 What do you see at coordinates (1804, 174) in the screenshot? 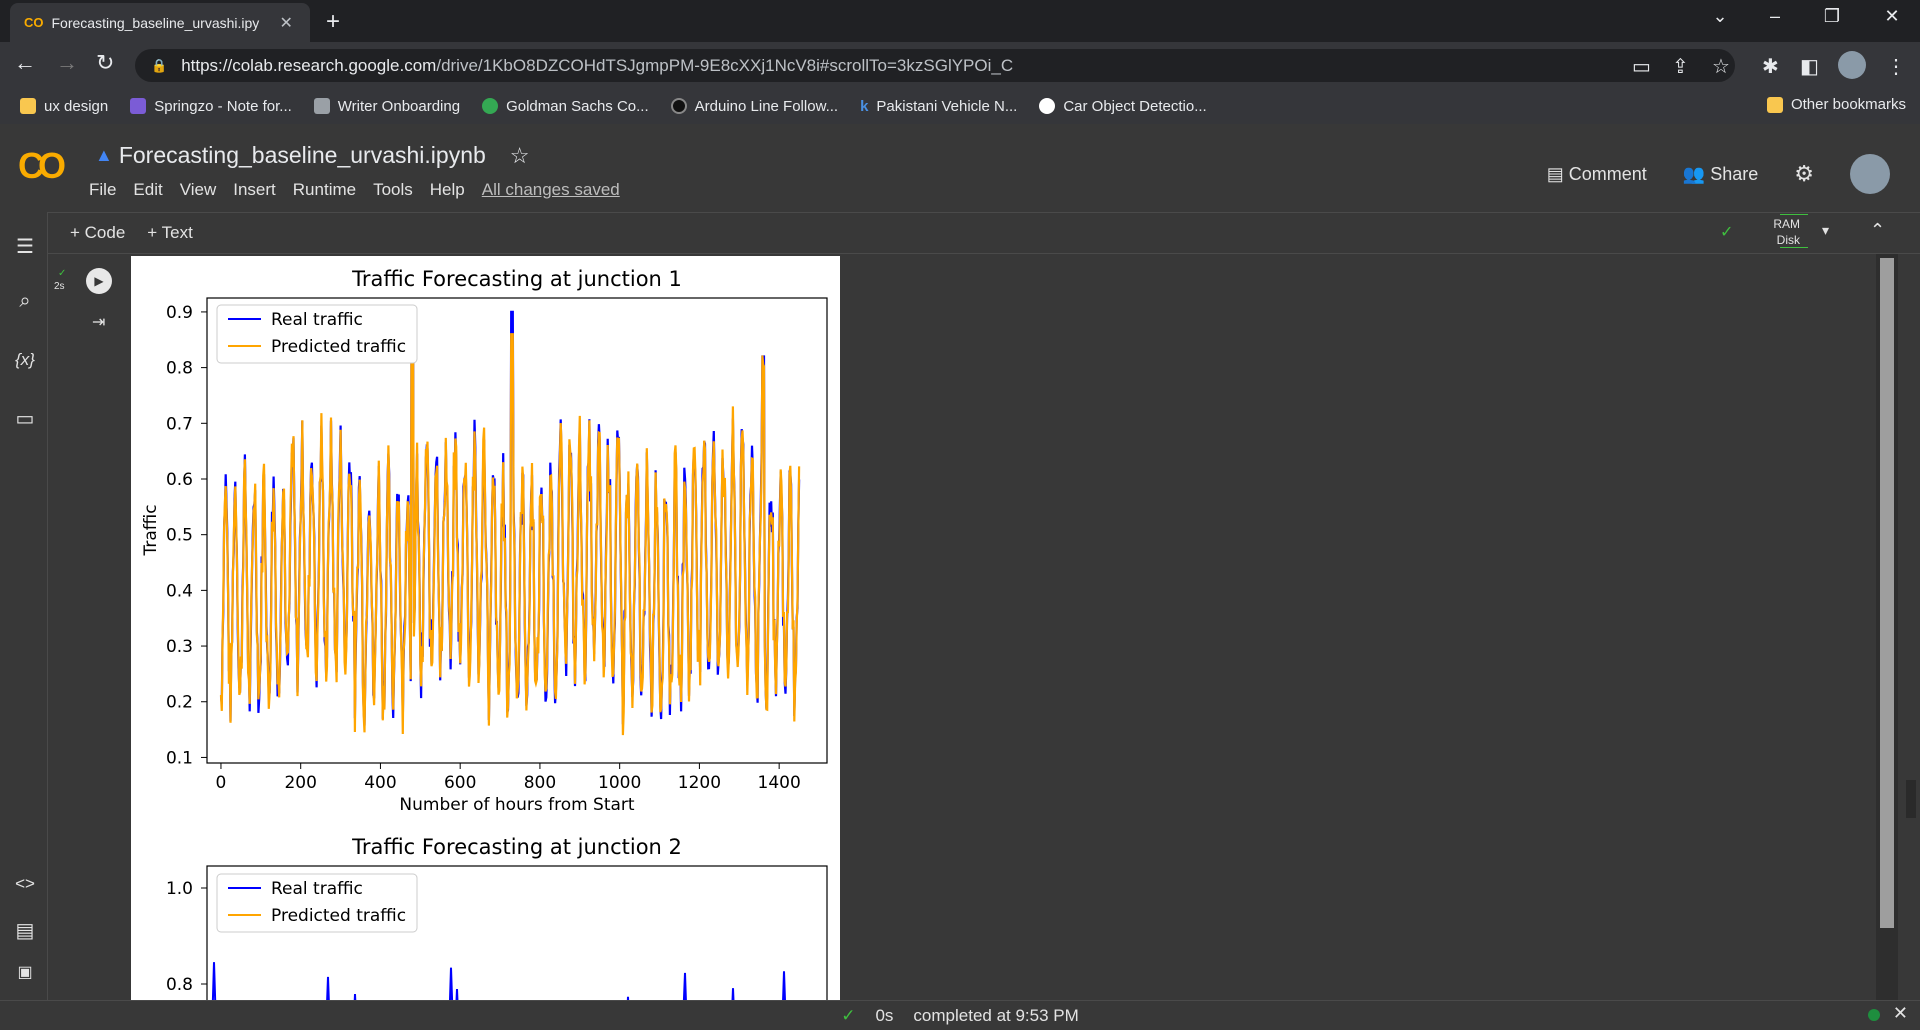
I see `settings-gear-icon: ⚙` at bounding box center [1804, 174].